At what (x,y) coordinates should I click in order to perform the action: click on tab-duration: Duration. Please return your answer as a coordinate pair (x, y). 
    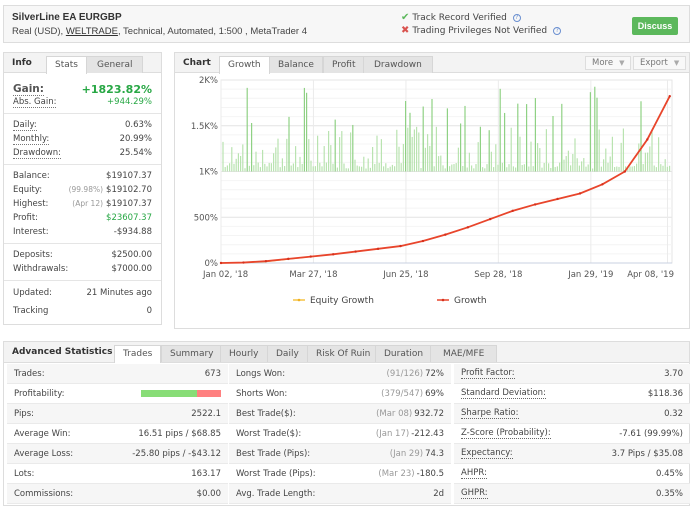
    Looking at the image, I should click on (404, 353).